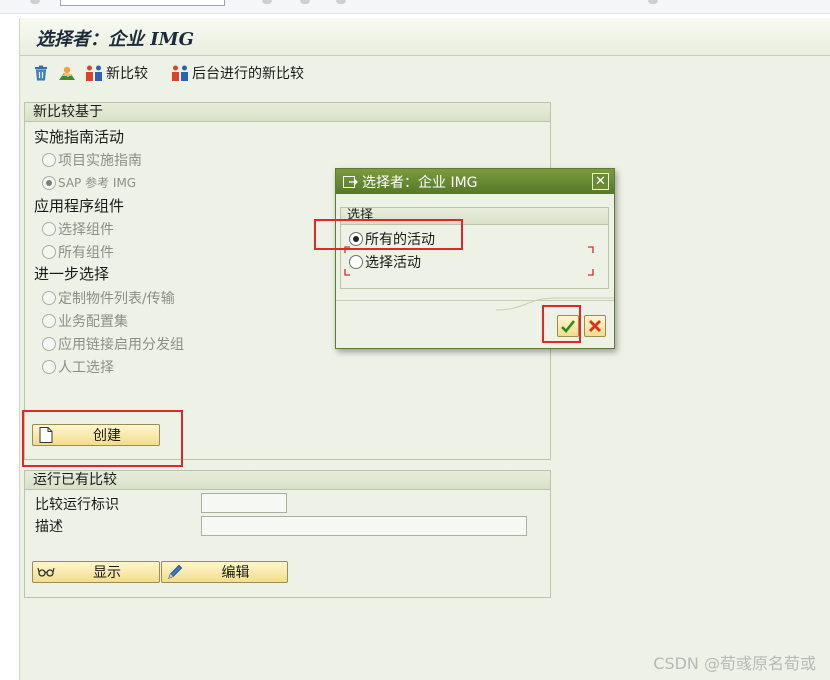  I want to click on radio-project-guide: 项目实施指南, so click(92, 160).